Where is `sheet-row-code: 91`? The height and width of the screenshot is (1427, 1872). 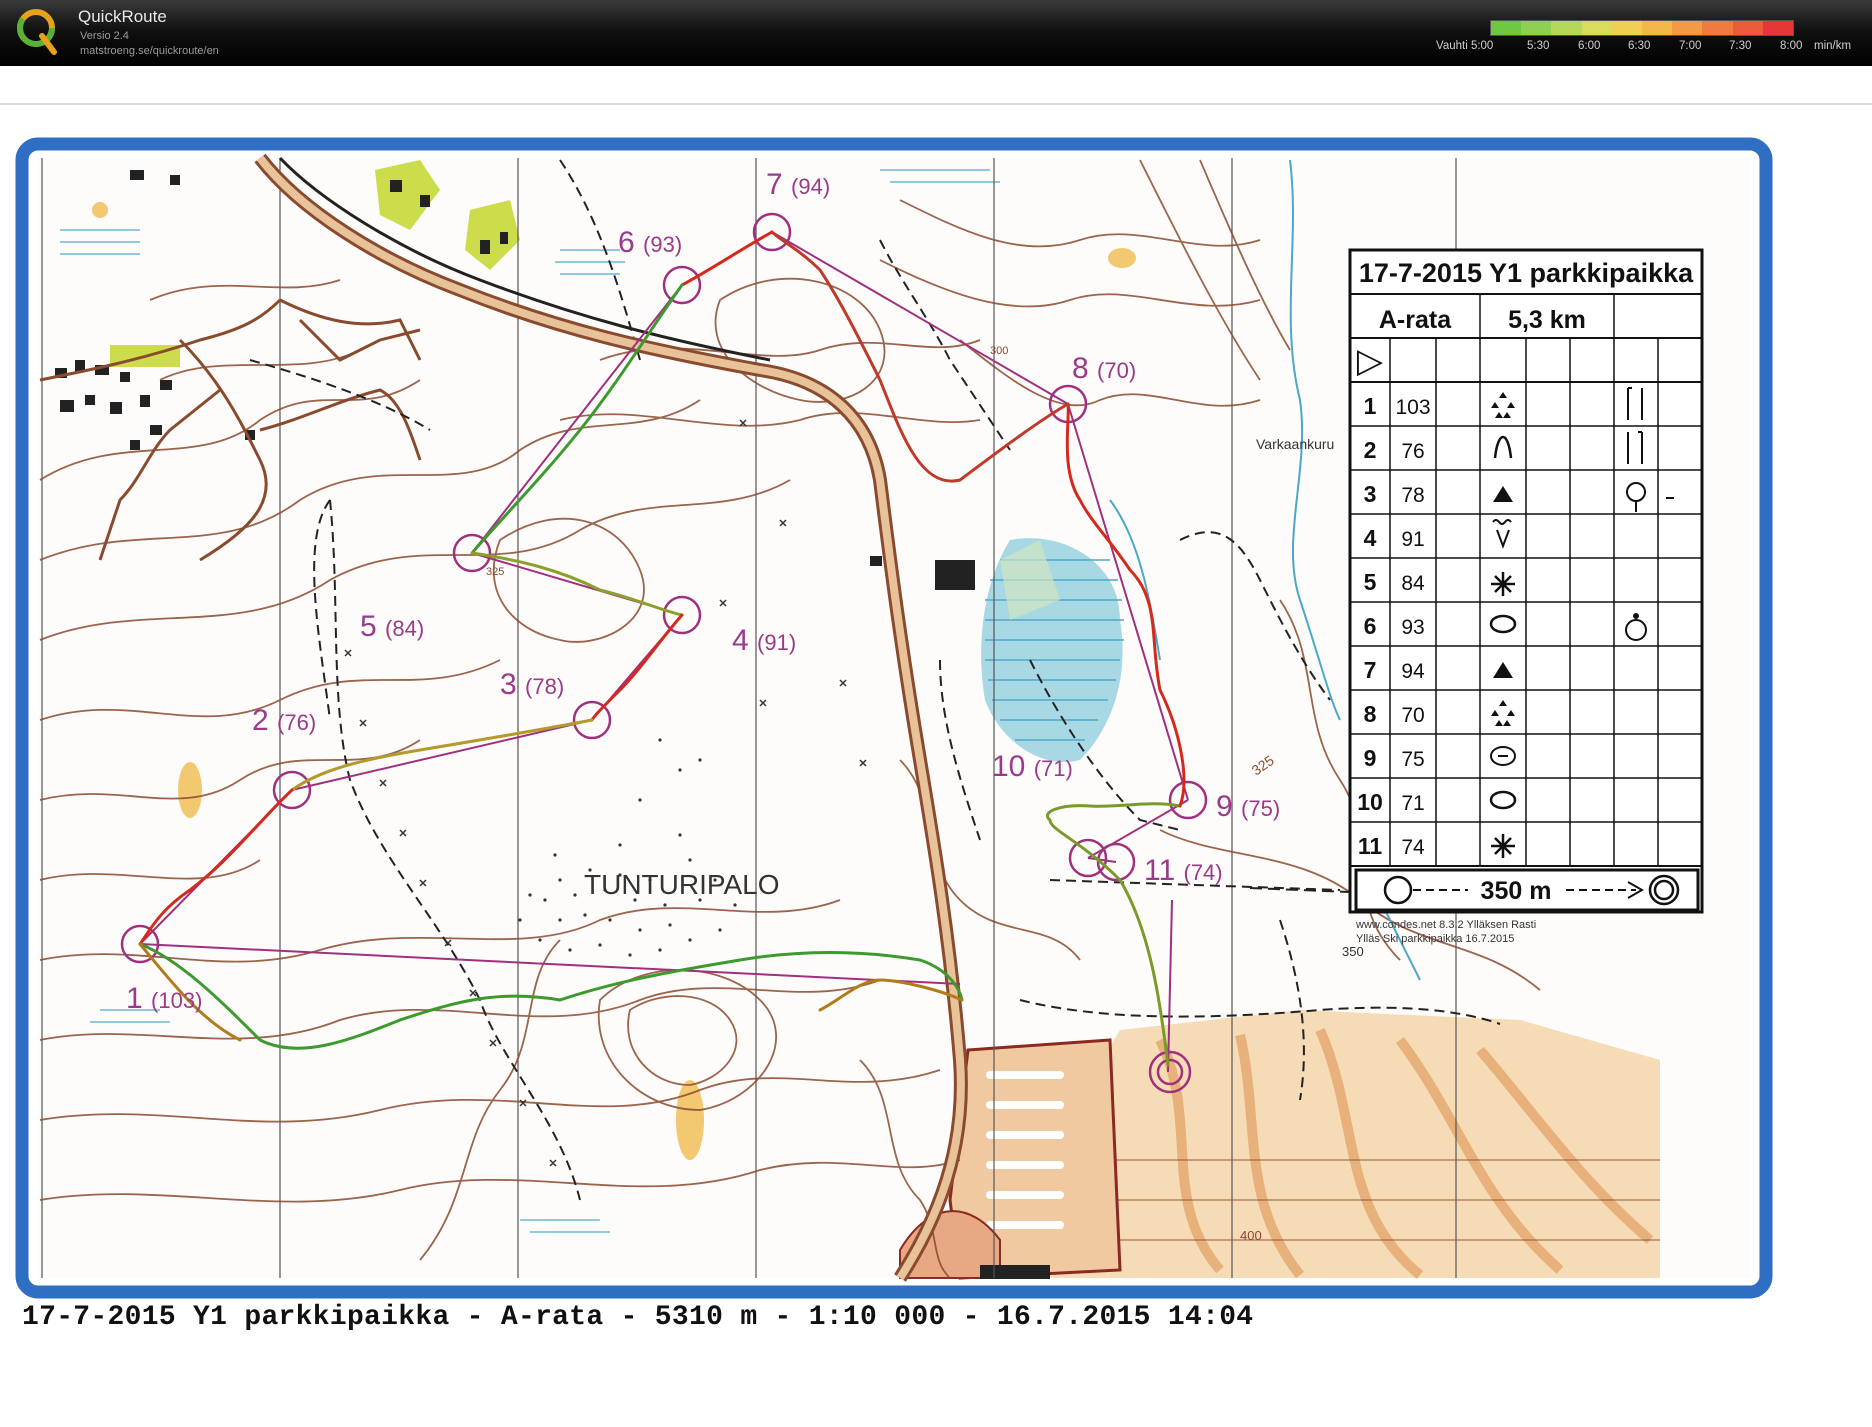 sheet-row-code: 91 is located at coordinates (1412, 539).